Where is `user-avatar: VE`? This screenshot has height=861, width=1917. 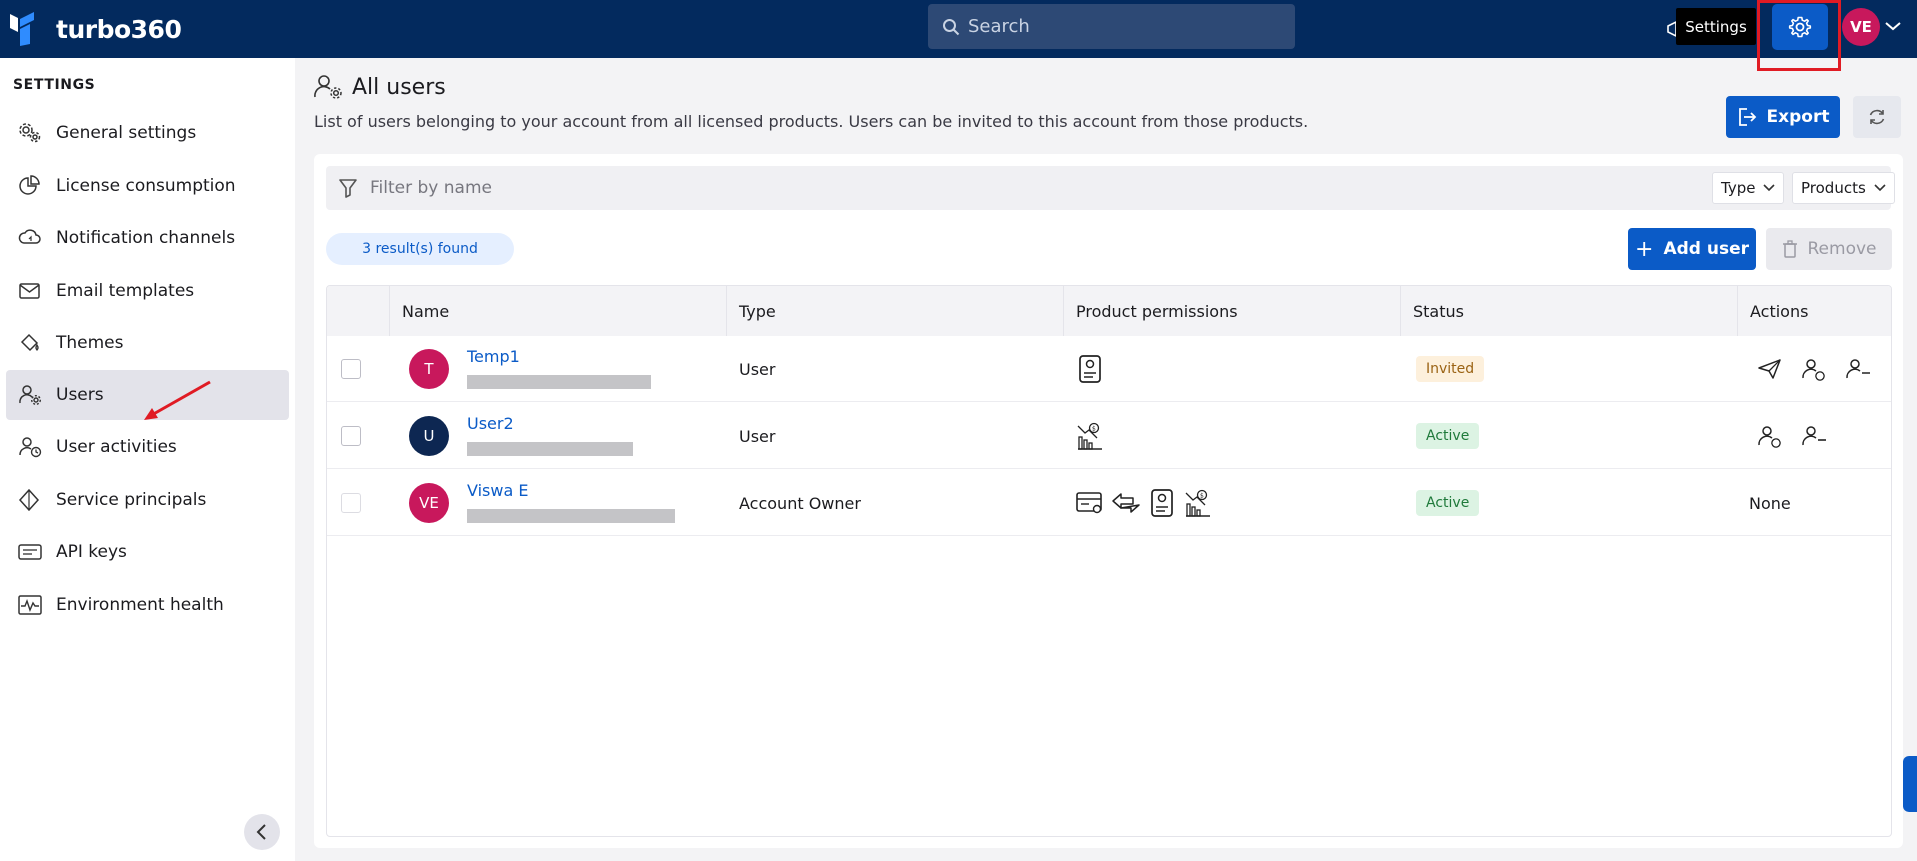
user-avatar: VE is located at coordinates (1861, 27).